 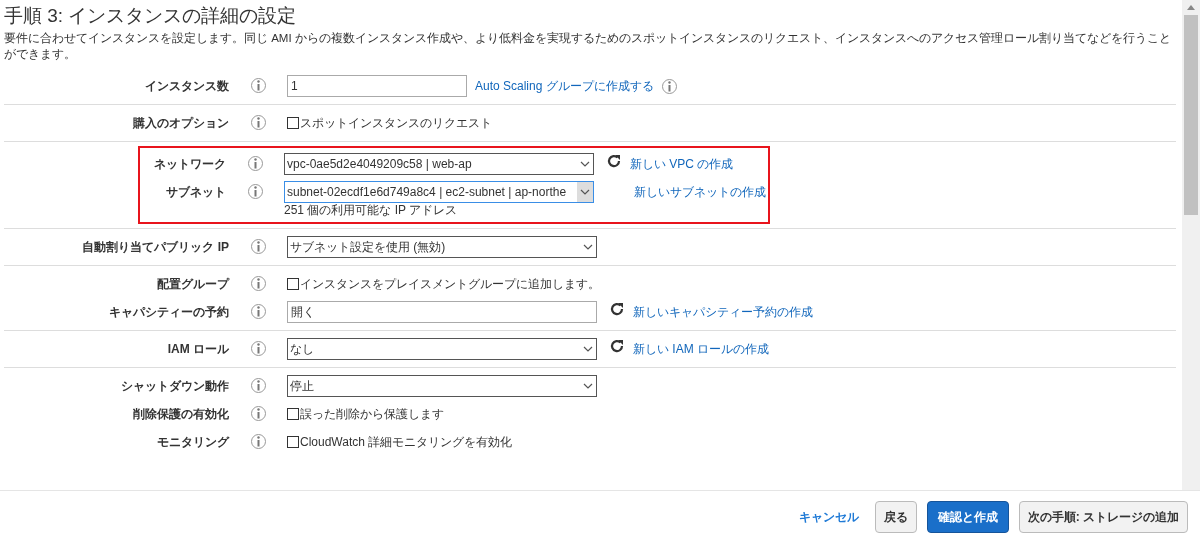 I want to click on ip-count-text: 251 個の利用可能な IP アドレス, so click(x=371, y=210).